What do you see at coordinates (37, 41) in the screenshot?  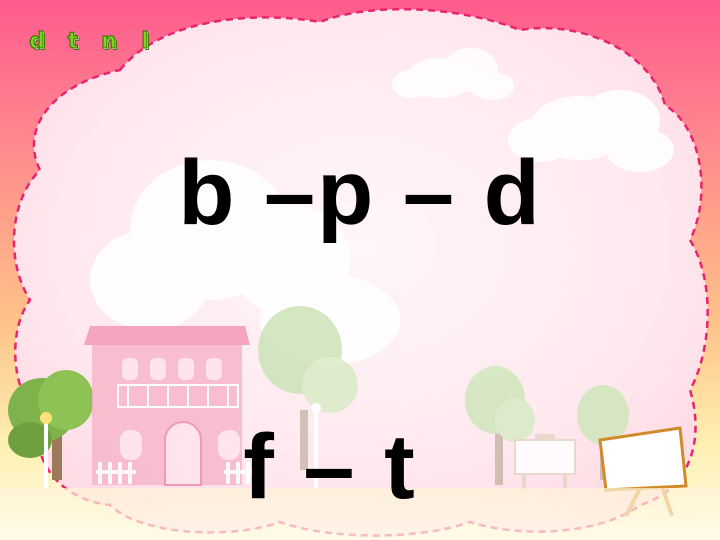 I see `header-letter-d: d` at bounding box center [37, 41].